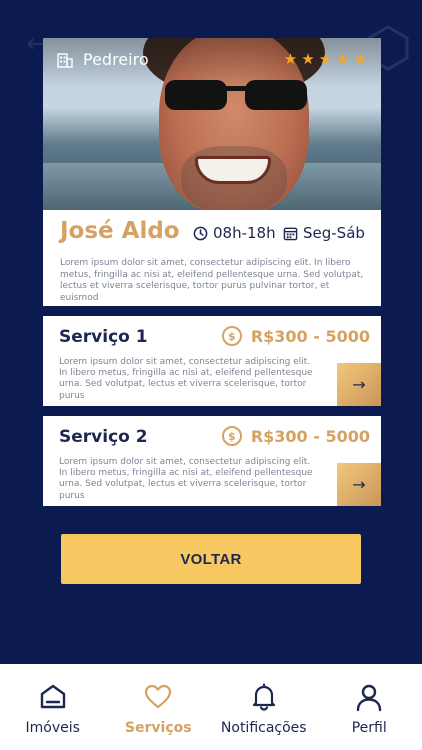 This screenshot has width=422, height=750. I want to click on service-title: Serviço 2, so click(103, 437).